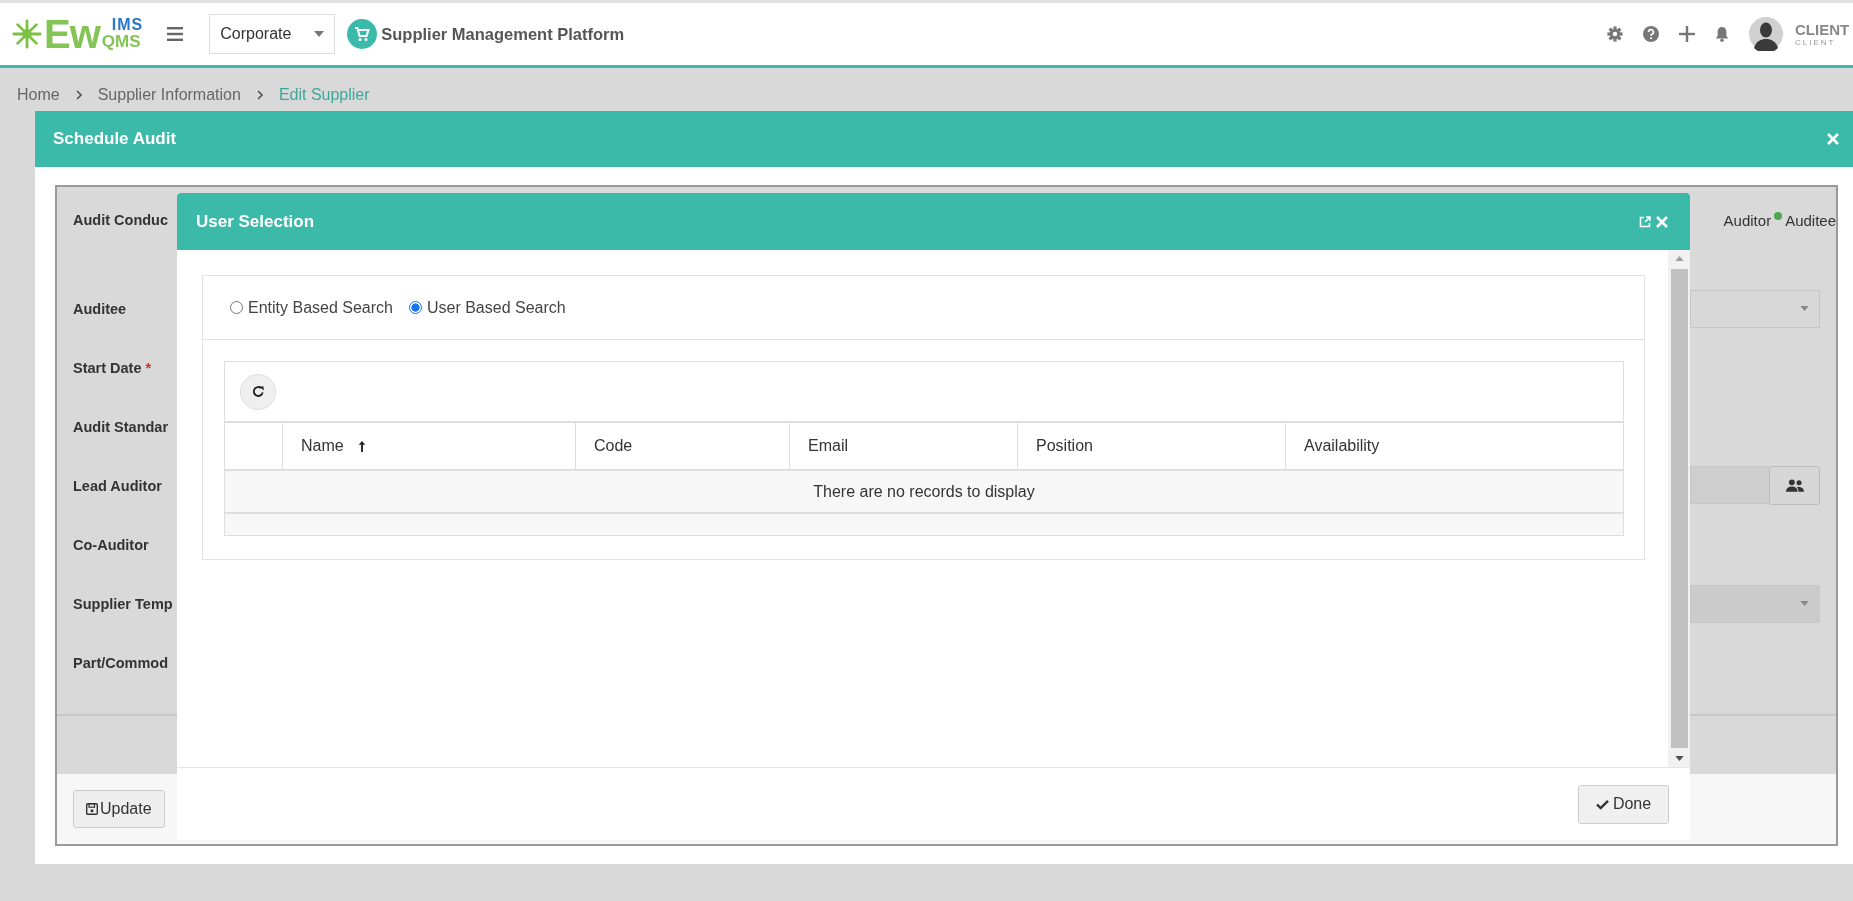 The height and width of the screenshot is (901, 1853). What do you see at coordinates (121, 41) in the screenshot?
I see `logo-text: QMS` at bounding box center [121, 41].